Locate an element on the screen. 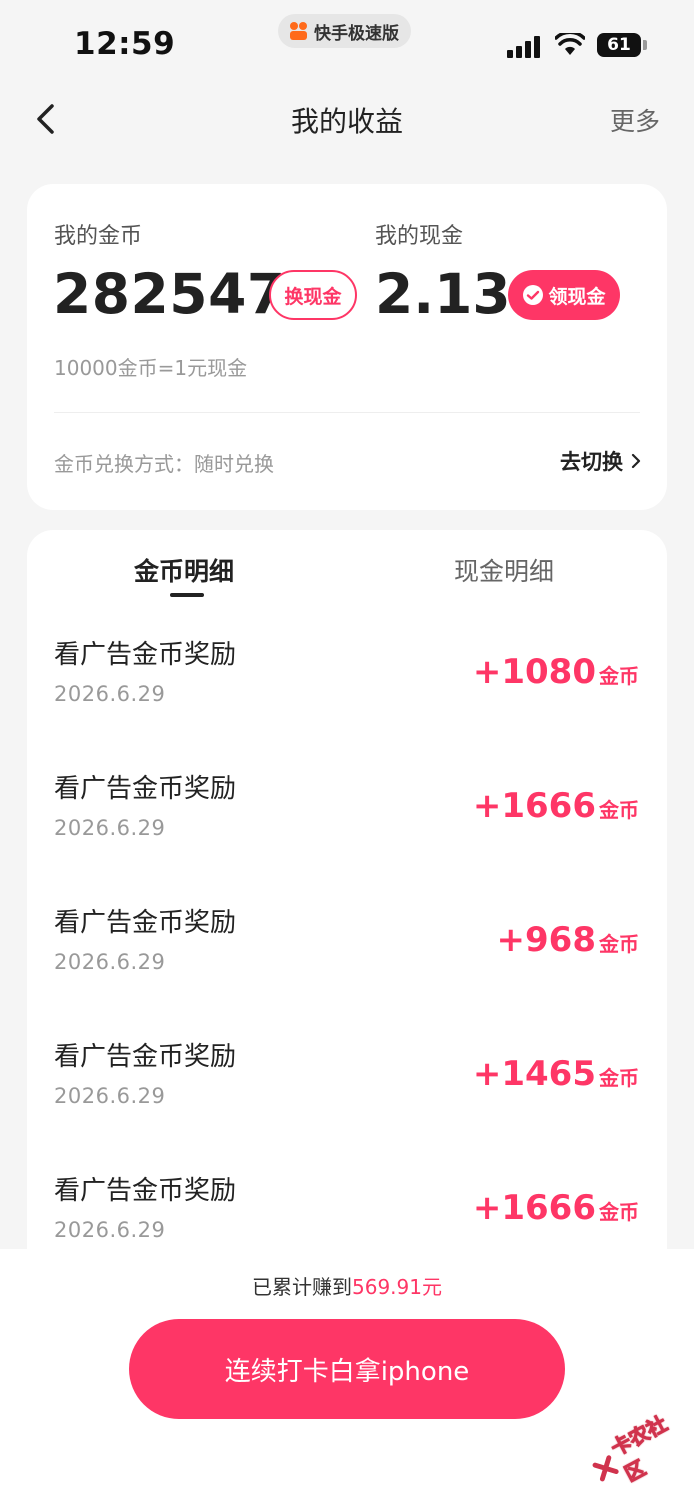 The height and width of the screenshot is (1500, 694). app-indicator-pill: 快手极速版 is located at coordinates (344, 31).